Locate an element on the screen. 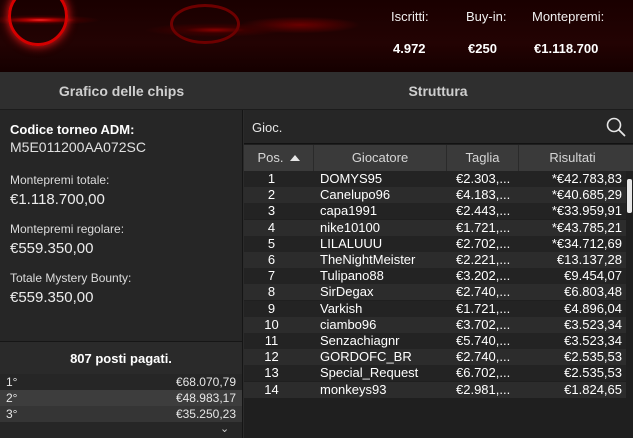 The image size is (633, 438). payout-place: 2° is located at coordinates (12, 398).